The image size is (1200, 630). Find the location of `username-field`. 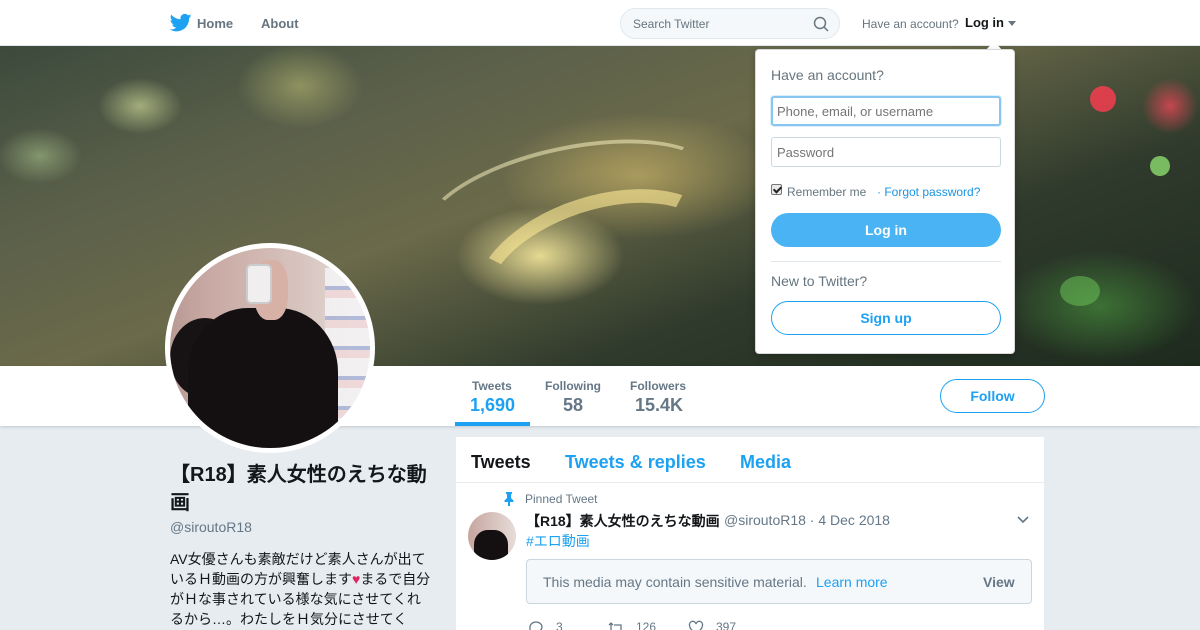

username-field is located at coordinates (886, 111).